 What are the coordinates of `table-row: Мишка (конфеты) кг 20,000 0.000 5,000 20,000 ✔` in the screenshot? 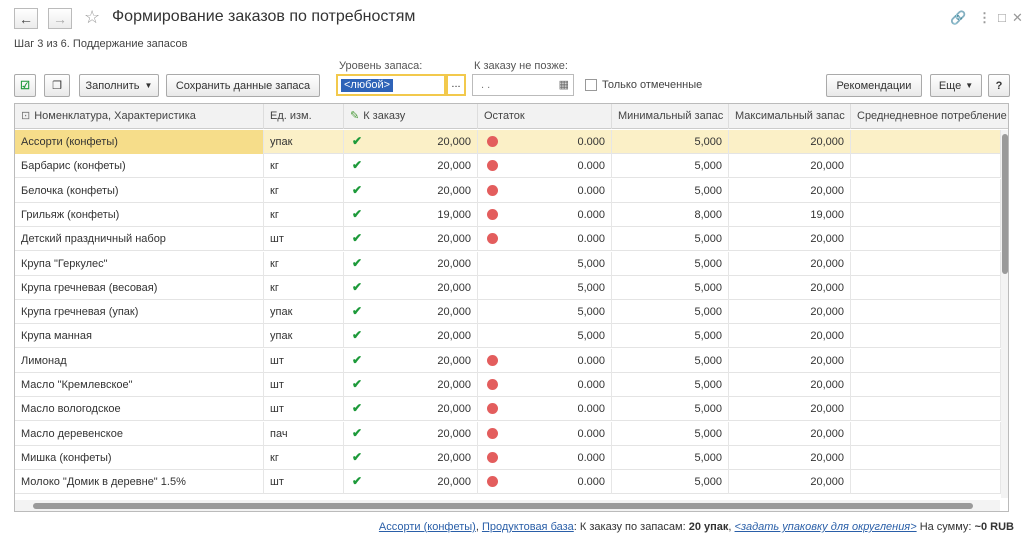 It's located at (508, 457).